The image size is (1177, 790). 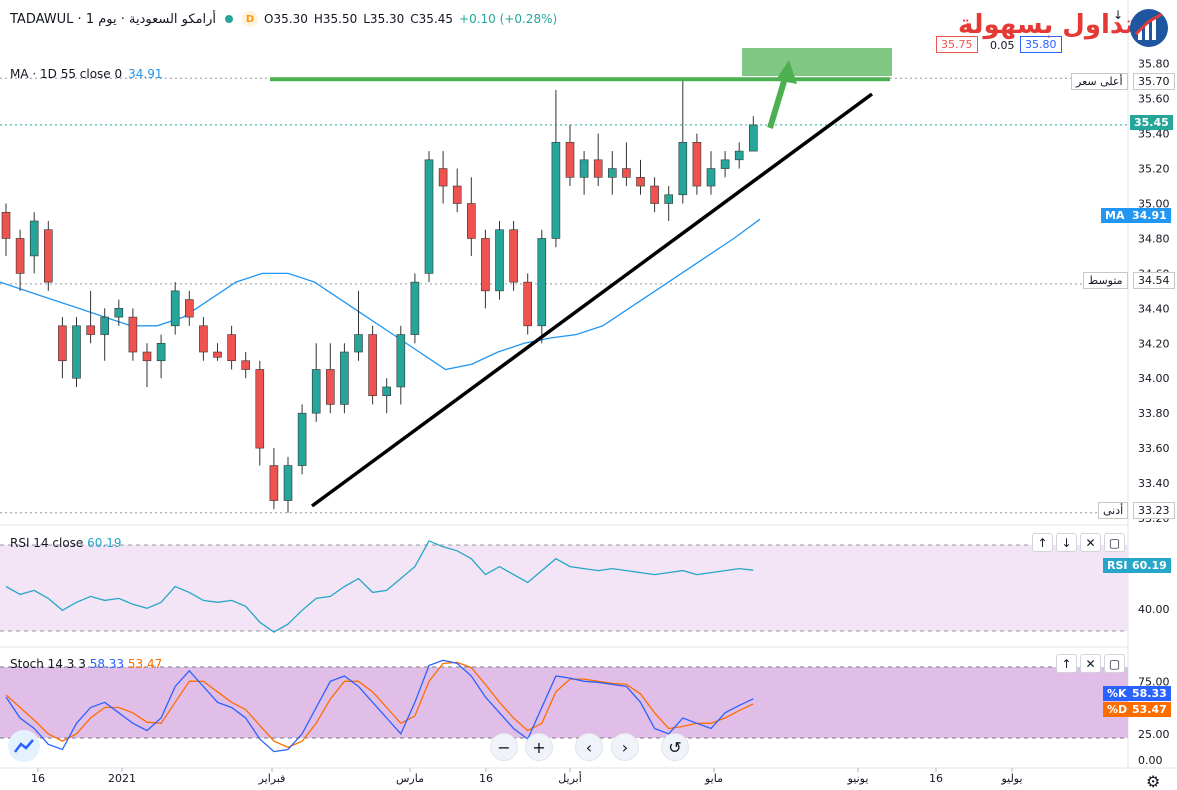 I want to click on stoch-pane-controls: ↑ ✕ ▢, so click(x=1090, y=663).